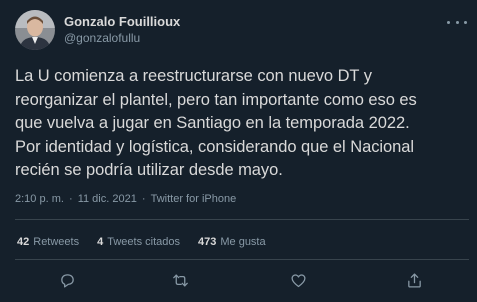 The height and width of the screenshot is (302, 477). What do you see at coordinates (67, 280) in the screenshot?
I see `reply-icon` at bounding box center [67, 280].